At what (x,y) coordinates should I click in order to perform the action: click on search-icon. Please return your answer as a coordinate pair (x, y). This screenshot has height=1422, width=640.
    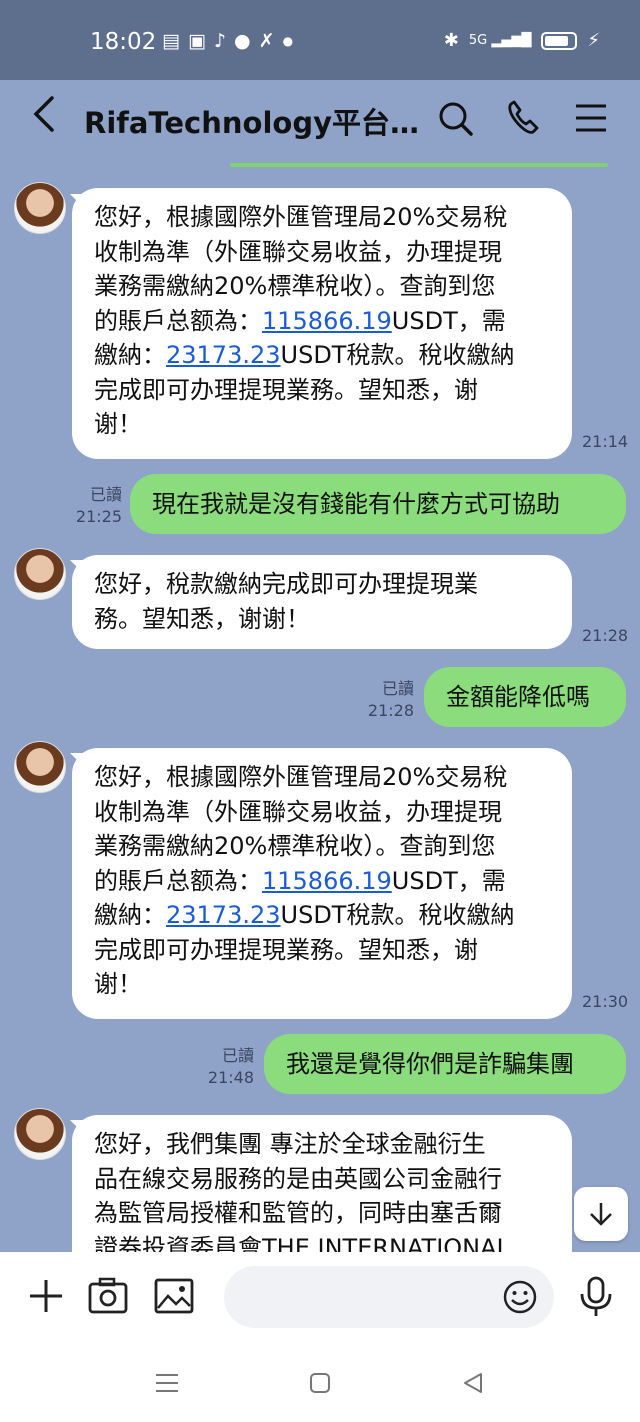
    Looking at the image, I should click on (456, 118).